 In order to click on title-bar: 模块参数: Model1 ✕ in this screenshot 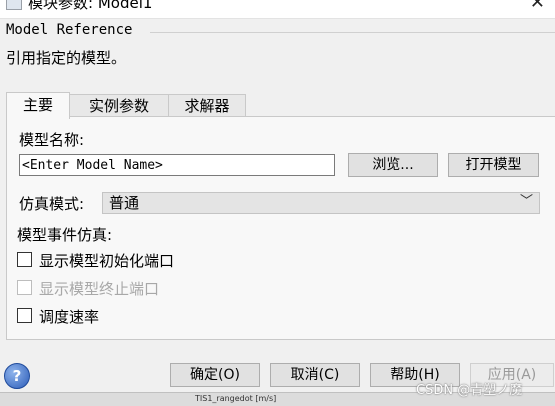, I will do `click(277, 9)`.